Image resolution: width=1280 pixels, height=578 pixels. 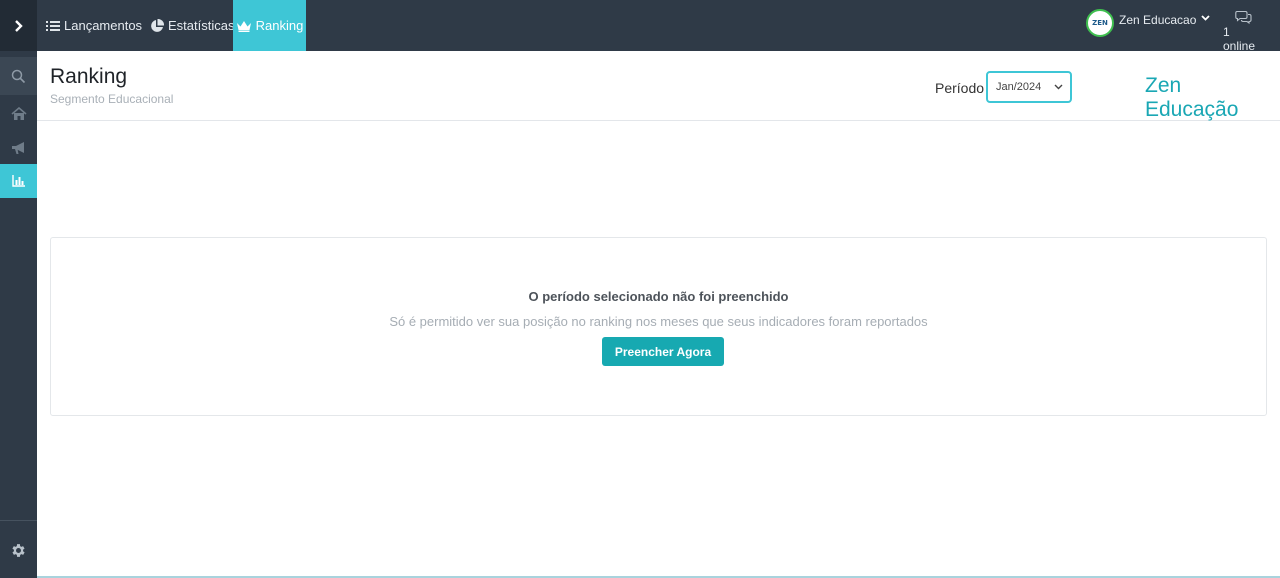 What do you see at coordinates (658, 296) in the screenshot?
I see `empty-state-title: O período selecionado não foi preenchido` at bounding box center [658, 296].